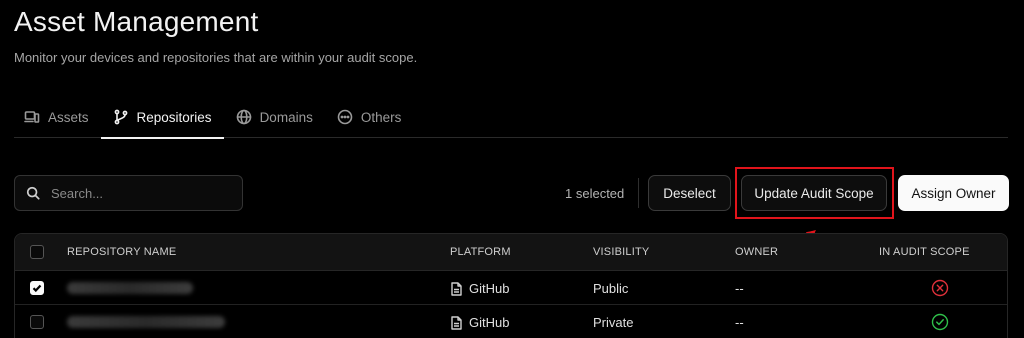 This screenshot has height=338, width=1024. Describe the element at coordinates (286, 117) in the screenshot. I see `tab-domains-label: Domains` at that location.